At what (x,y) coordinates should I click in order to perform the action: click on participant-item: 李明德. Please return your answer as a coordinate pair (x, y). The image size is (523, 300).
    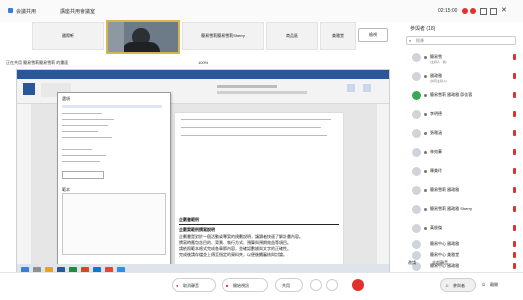
    Looking at the image, I should click on (461, 114).